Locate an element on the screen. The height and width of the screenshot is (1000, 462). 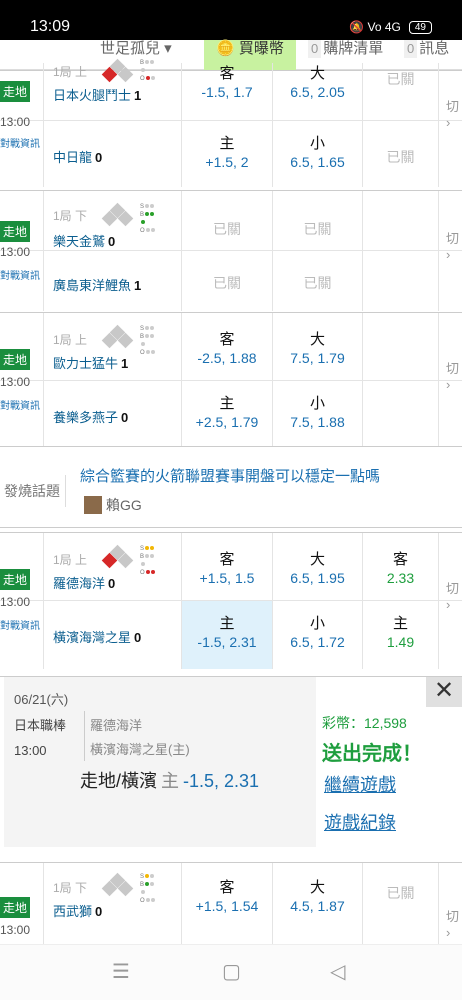
home-team: 養樂多燕子 0 is located at coordinates (90, 416).